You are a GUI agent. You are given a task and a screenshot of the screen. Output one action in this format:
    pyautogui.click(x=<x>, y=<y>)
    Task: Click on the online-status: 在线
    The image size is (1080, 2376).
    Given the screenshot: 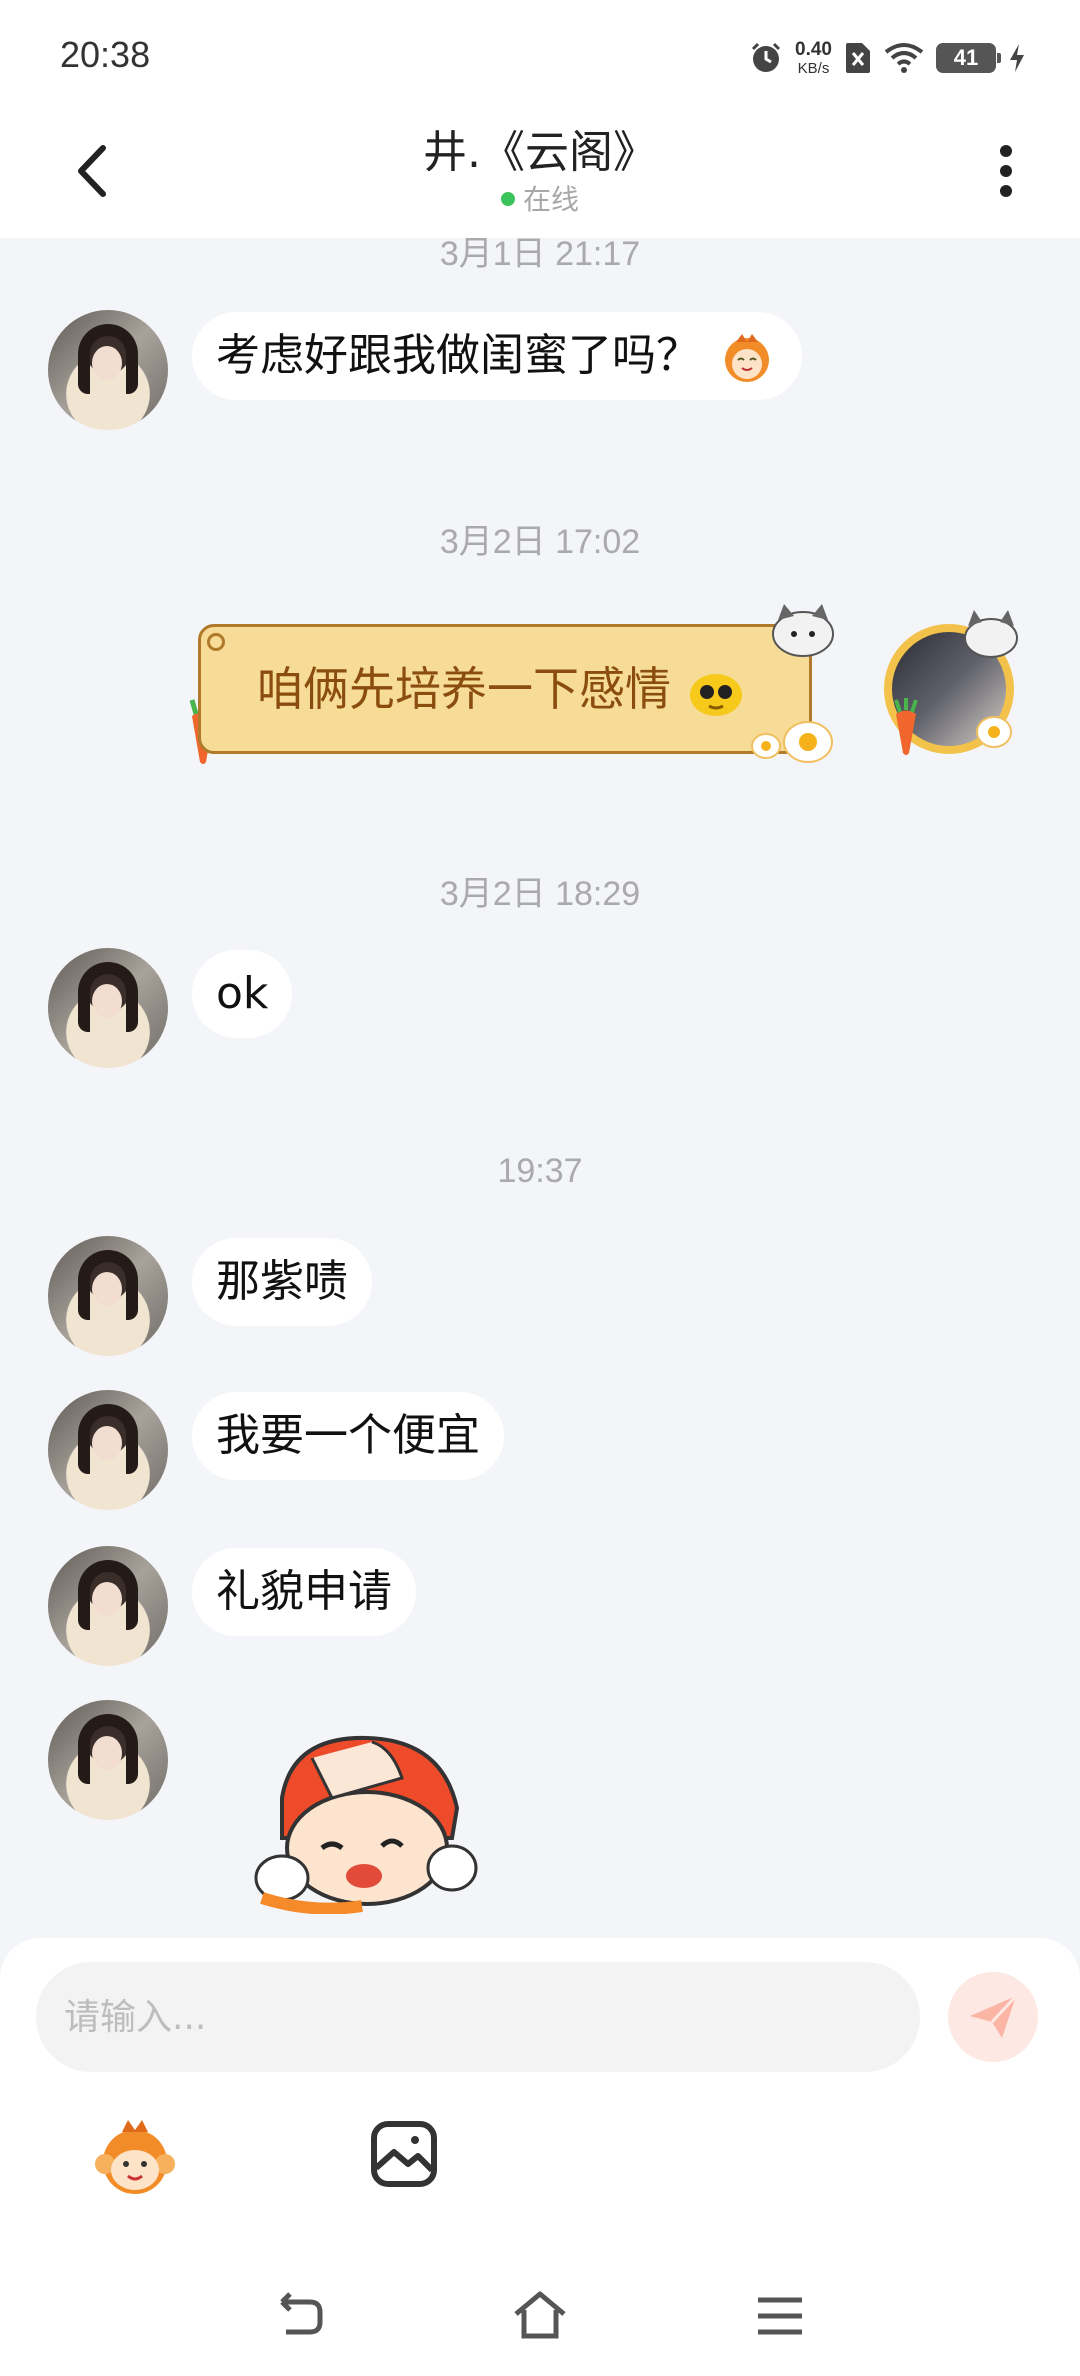 What is the action you would take?
    pyautogui.click(x=540, y=198)
    